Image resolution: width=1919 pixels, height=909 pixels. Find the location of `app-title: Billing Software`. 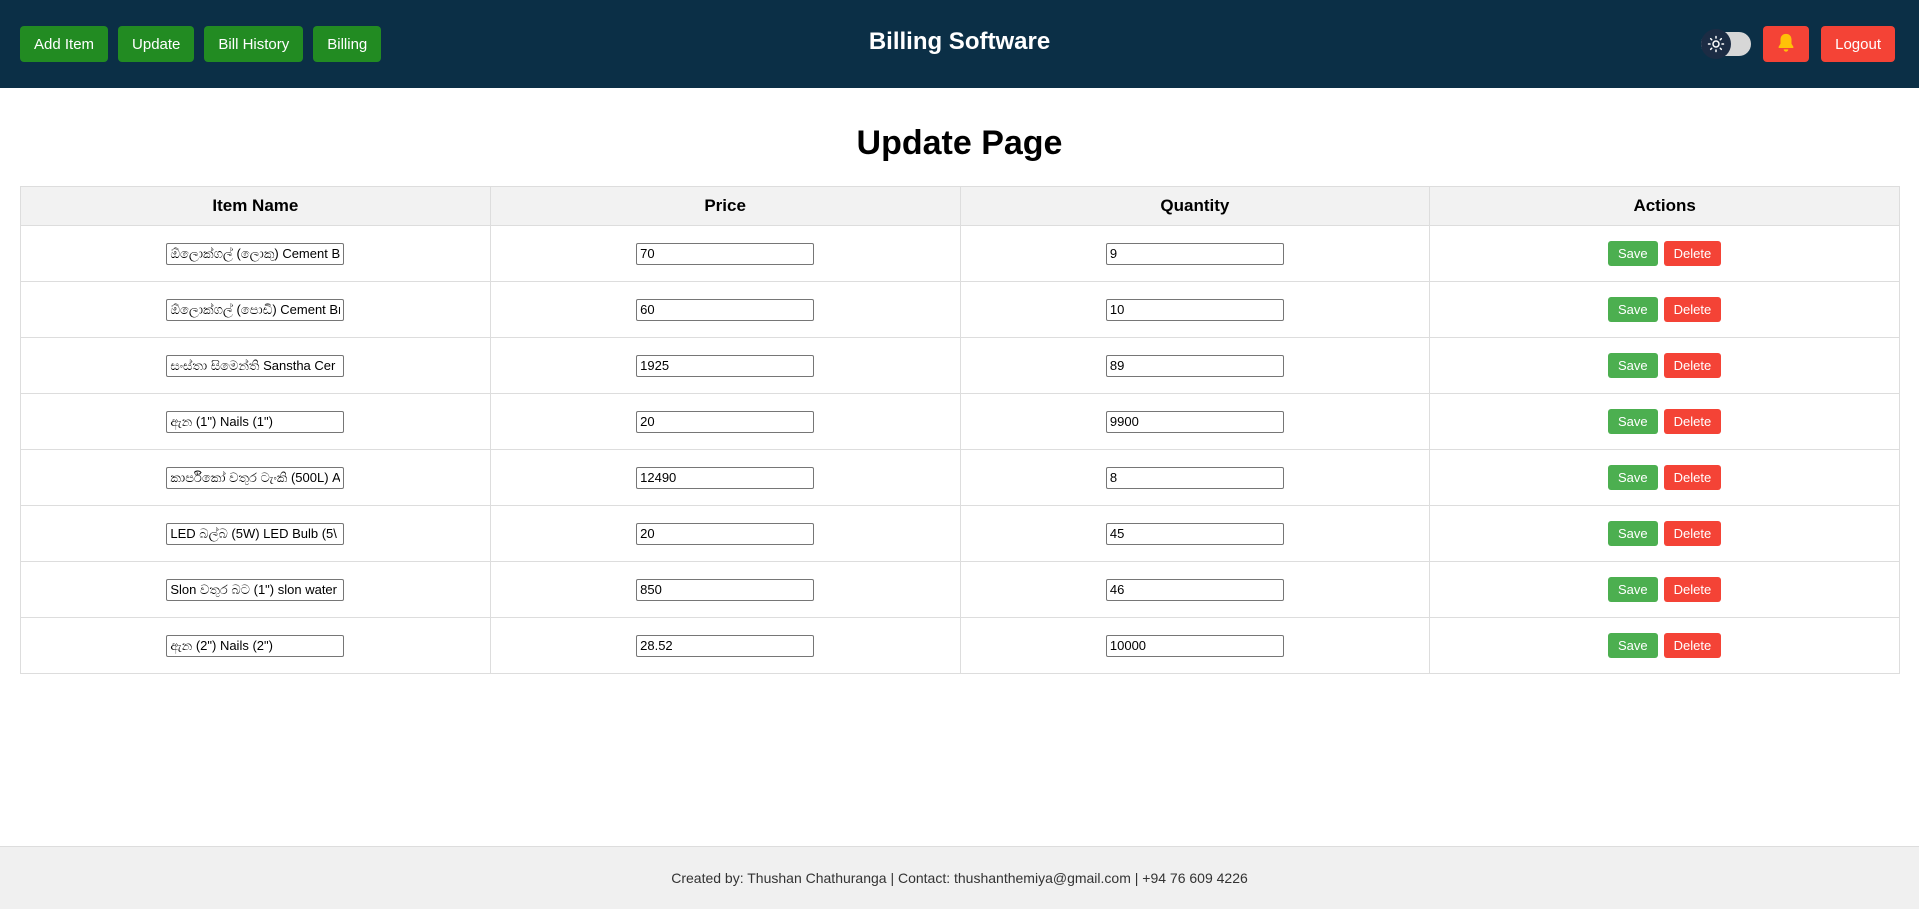

app-title: Billing Software is located at coordinates (959, 41).